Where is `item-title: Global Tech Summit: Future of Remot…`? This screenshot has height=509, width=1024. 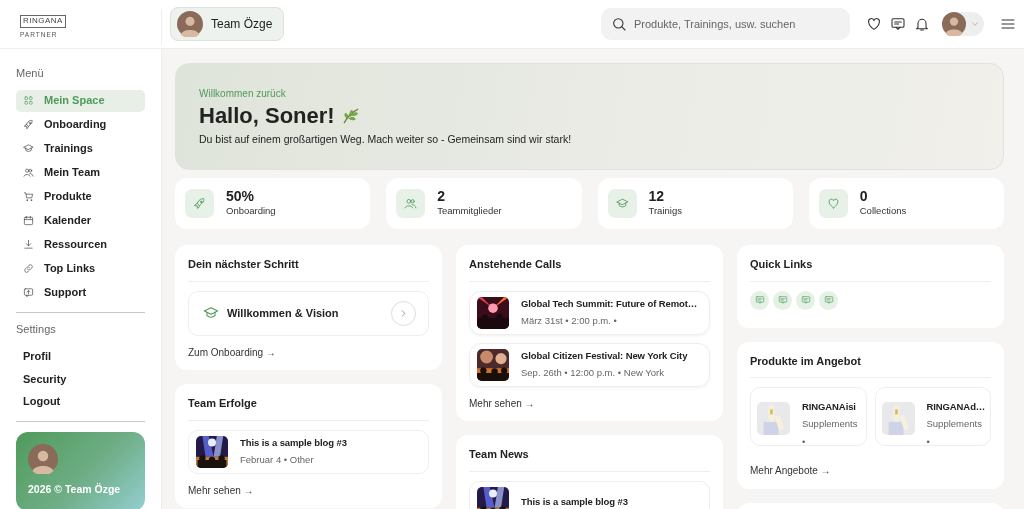
item-title: Global Tech Summit: Future of Remot… is located at coordinates (609, 303).